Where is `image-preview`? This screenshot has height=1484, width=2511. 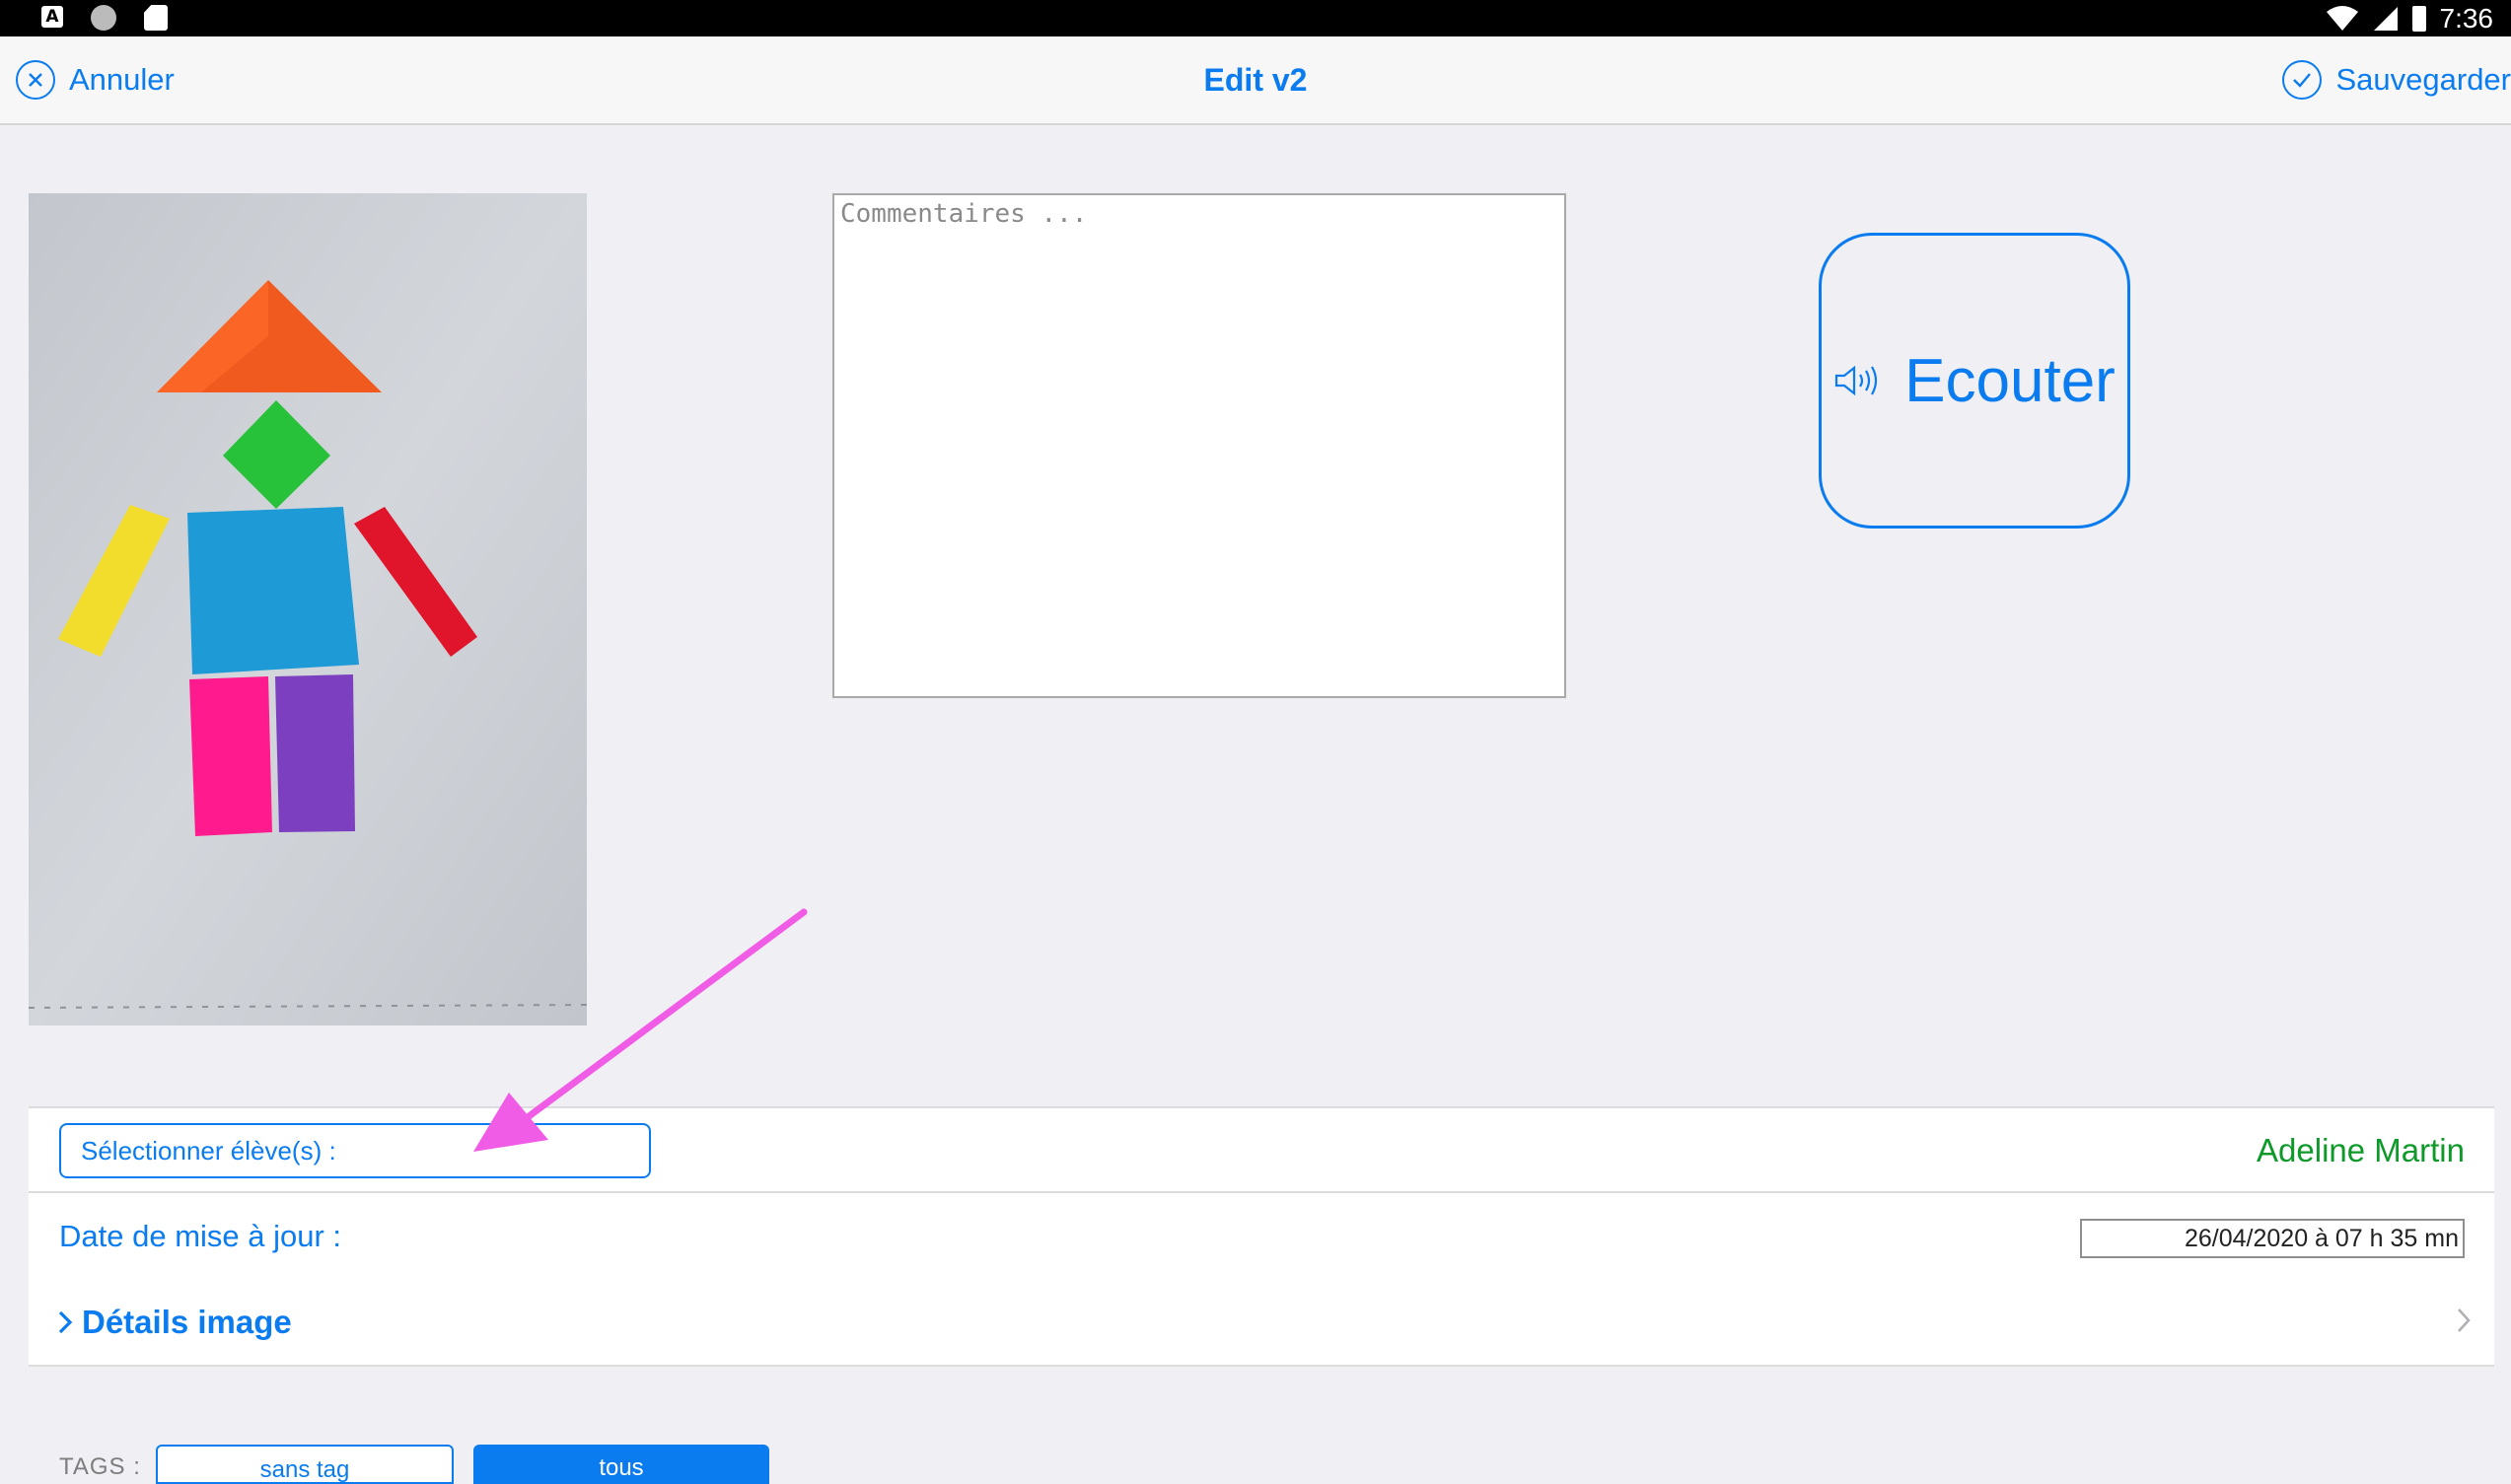 image-preview is located at coordinates (308, 609).